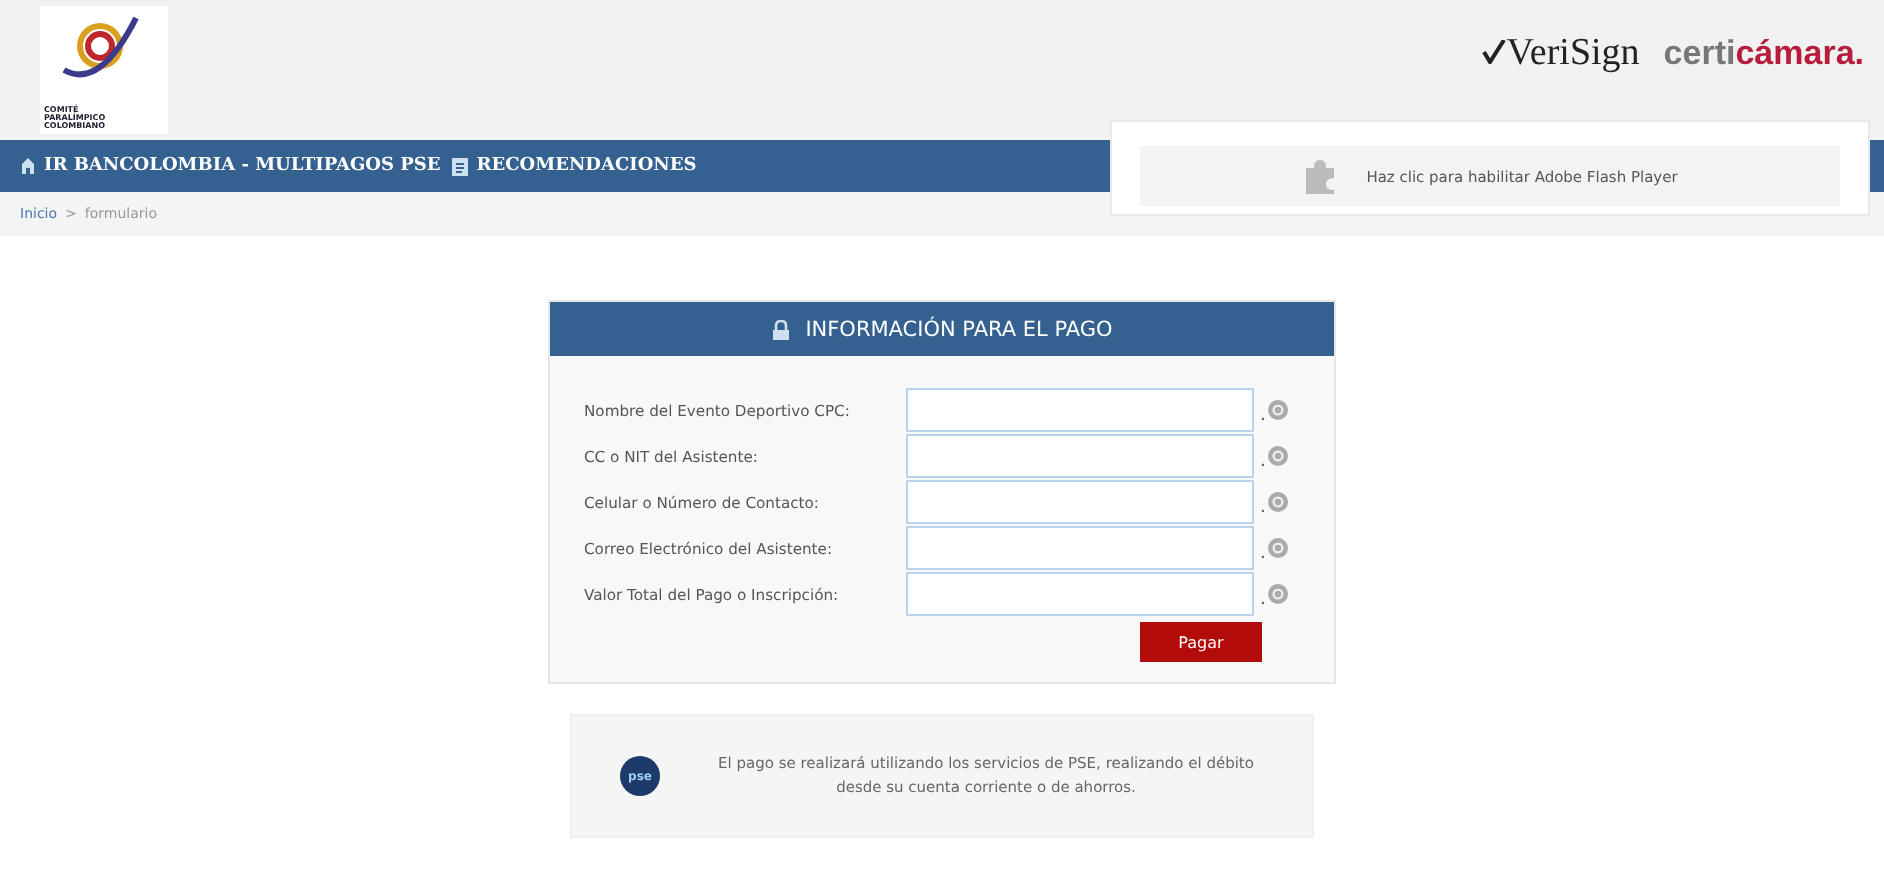 The height and width of the screenshot is (884, 1884). Describe the element at coordinates (1201, 642) in the screenshot. I see `pay-button: Pagar` at that location.